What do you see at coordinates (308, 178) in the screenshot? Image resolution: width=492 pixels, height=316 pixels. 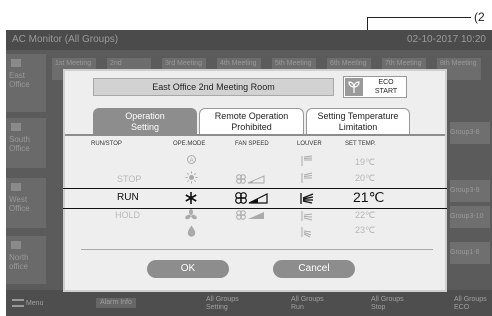 I see `louver-position-2-icon` at bounding box center [308, 178].